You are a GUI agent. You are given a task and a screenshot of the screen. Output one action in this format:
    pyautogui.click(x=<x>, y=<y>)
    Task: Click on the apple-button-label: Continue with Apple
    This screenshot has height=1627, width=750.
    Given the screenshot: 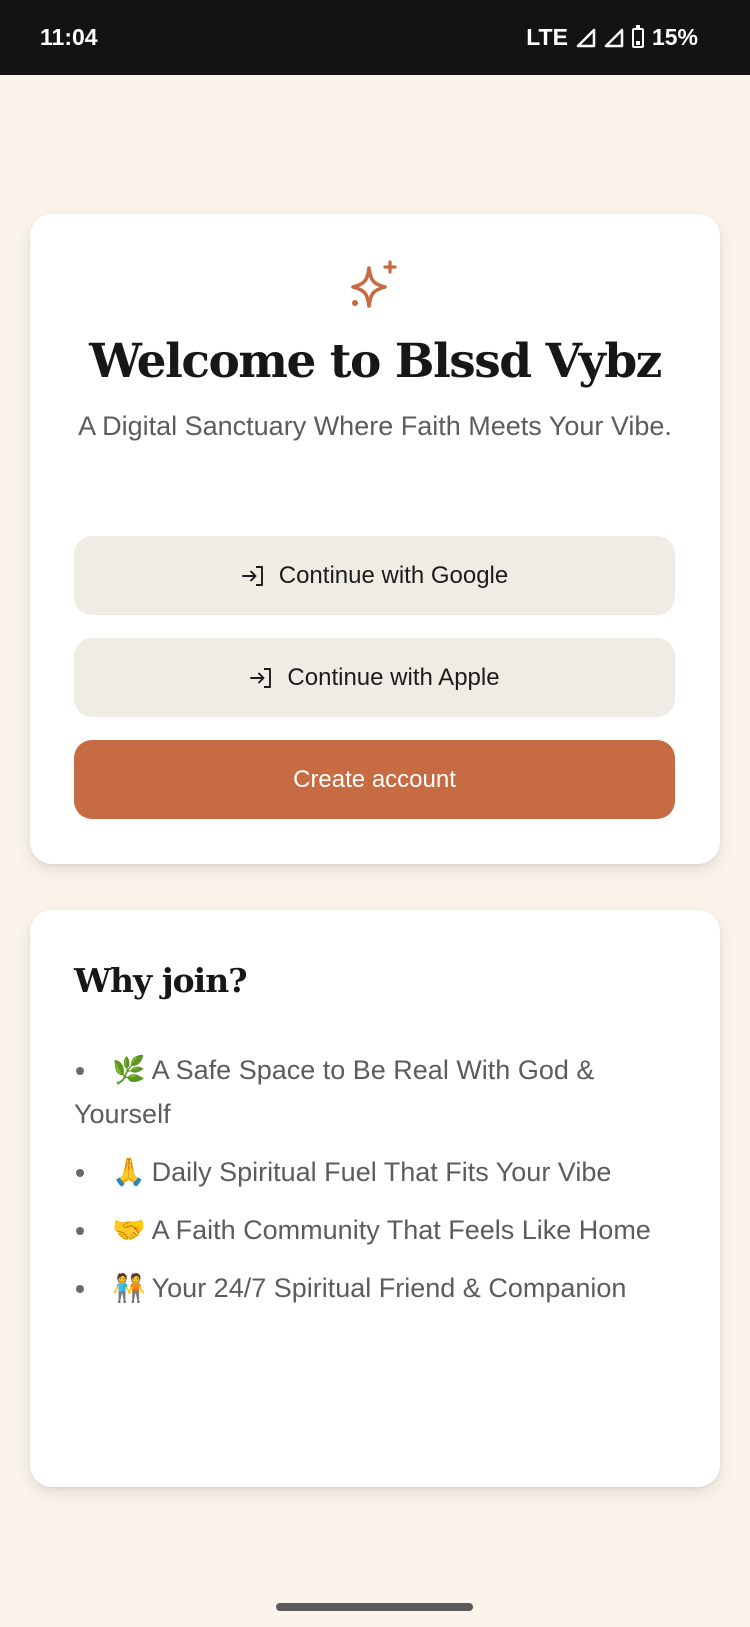 What is the action you would take?
    pyautogui.click(x=393, y=677)
    